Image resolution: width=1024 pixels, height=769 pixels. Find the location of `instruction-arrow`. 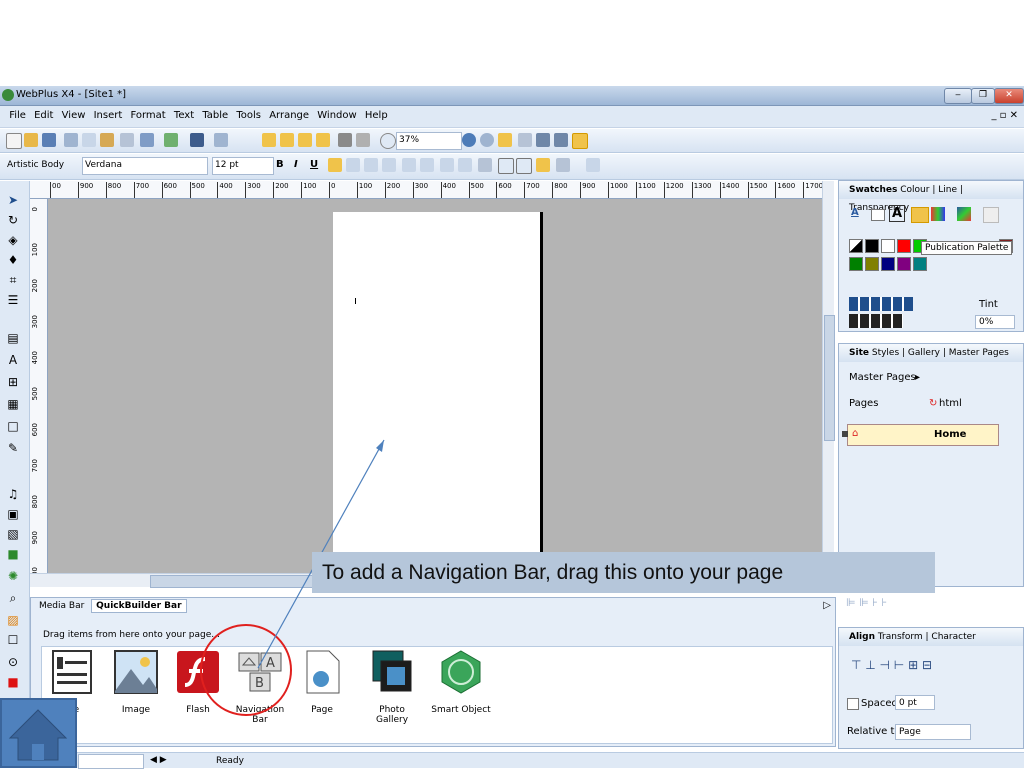

instruction-arrow is located at coordinates (321, 554).